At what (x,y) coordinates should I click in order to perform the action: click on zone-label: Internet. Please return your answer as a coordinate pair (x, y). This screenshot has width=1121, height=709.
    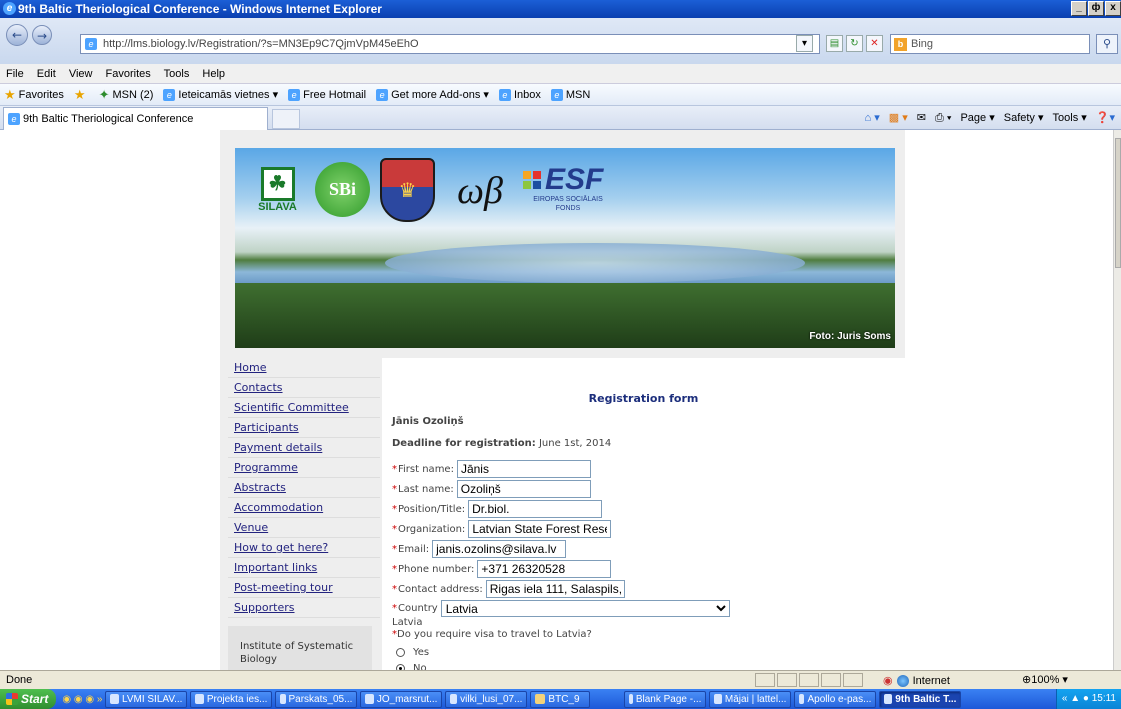
    Looking at the image, I should click on (931, 681).